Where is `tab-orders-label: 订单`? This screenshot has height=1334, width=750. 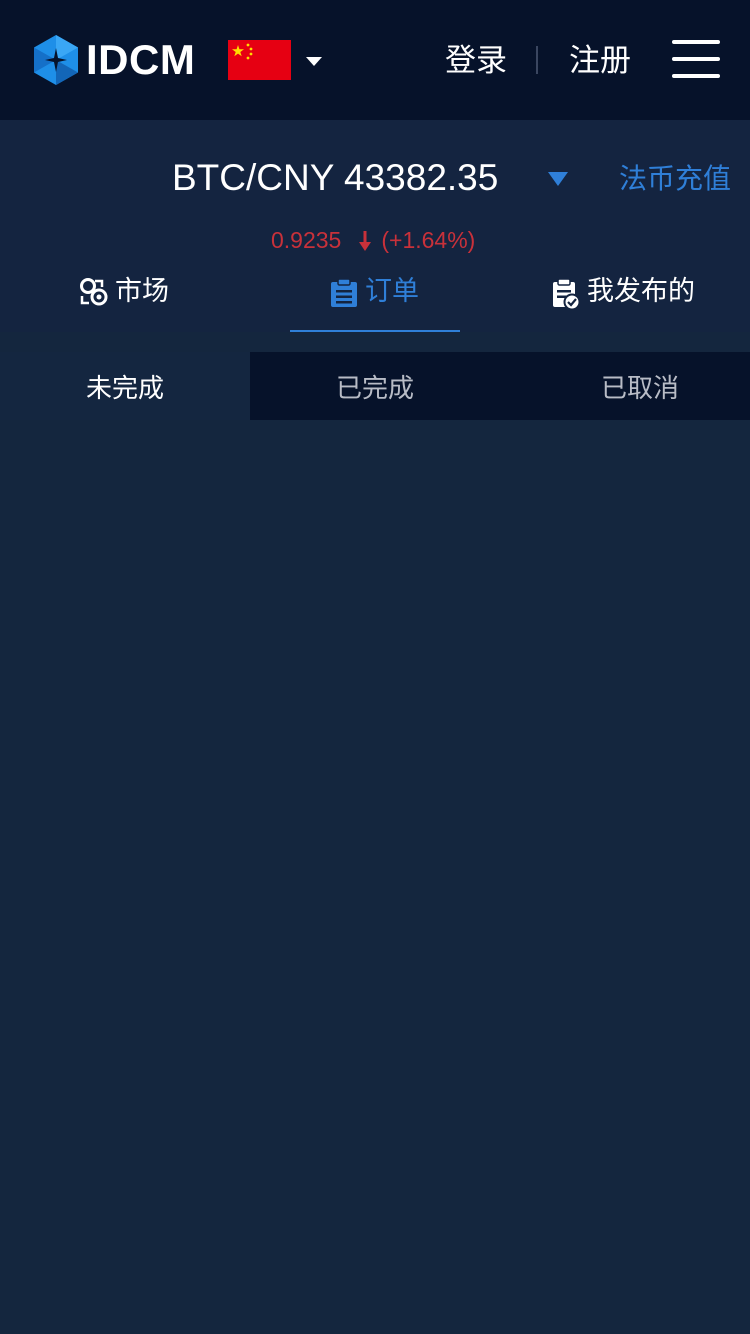
tab-orders-label: 订单 is located at coordinates (392, 291).